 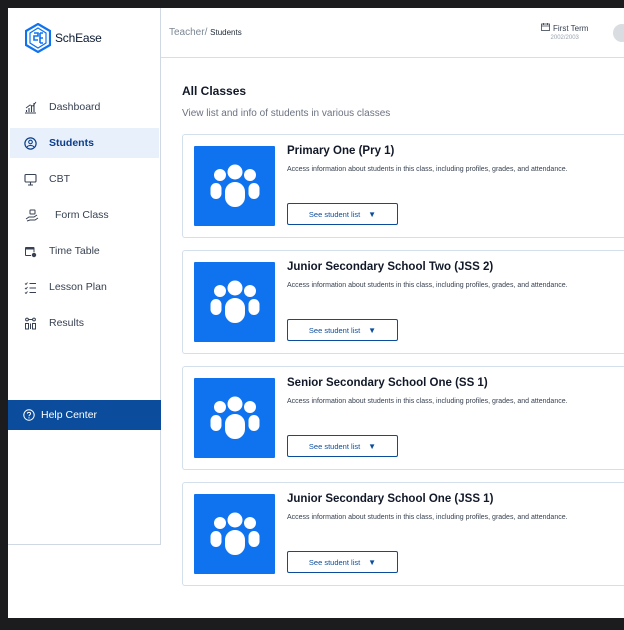 I want to click on calendar-icon, so click(x=545, y=28).